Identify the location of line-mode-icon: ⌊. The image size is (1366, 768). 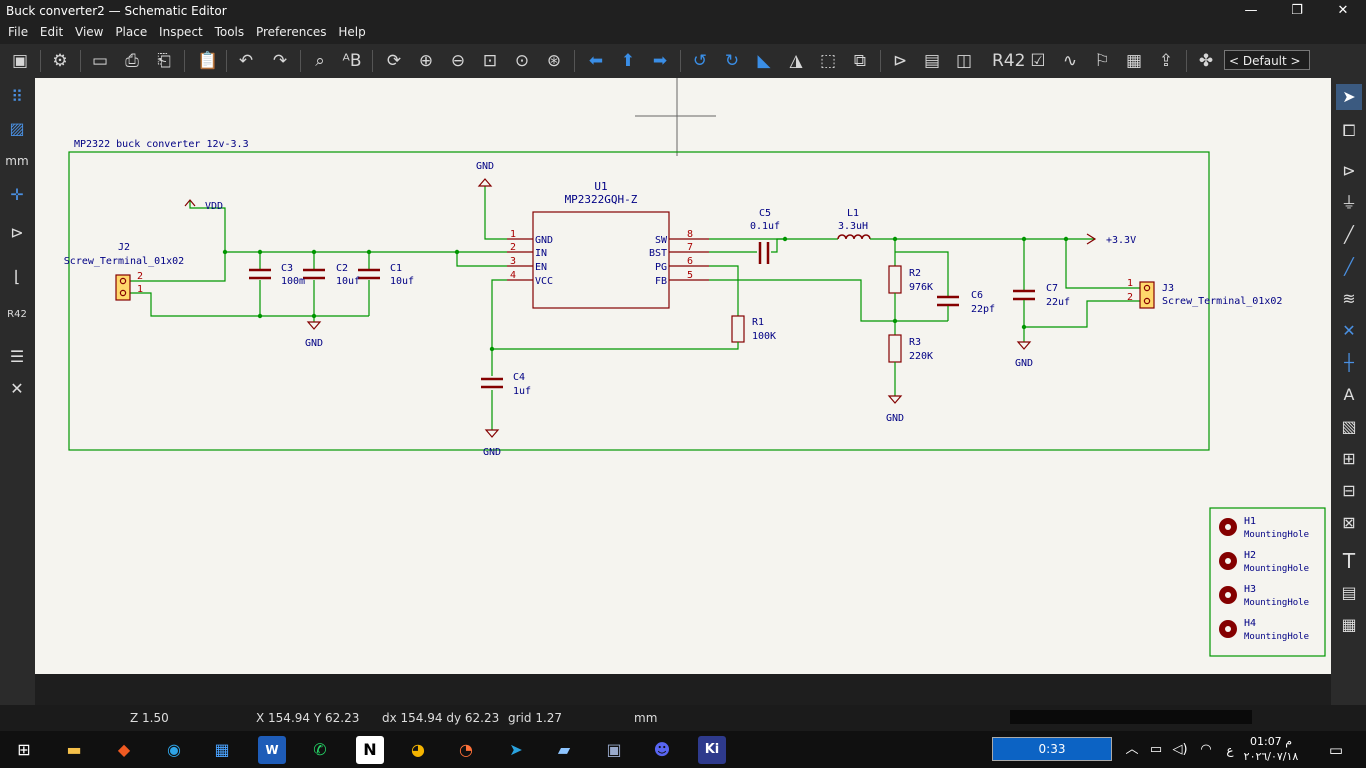
(17, 277).